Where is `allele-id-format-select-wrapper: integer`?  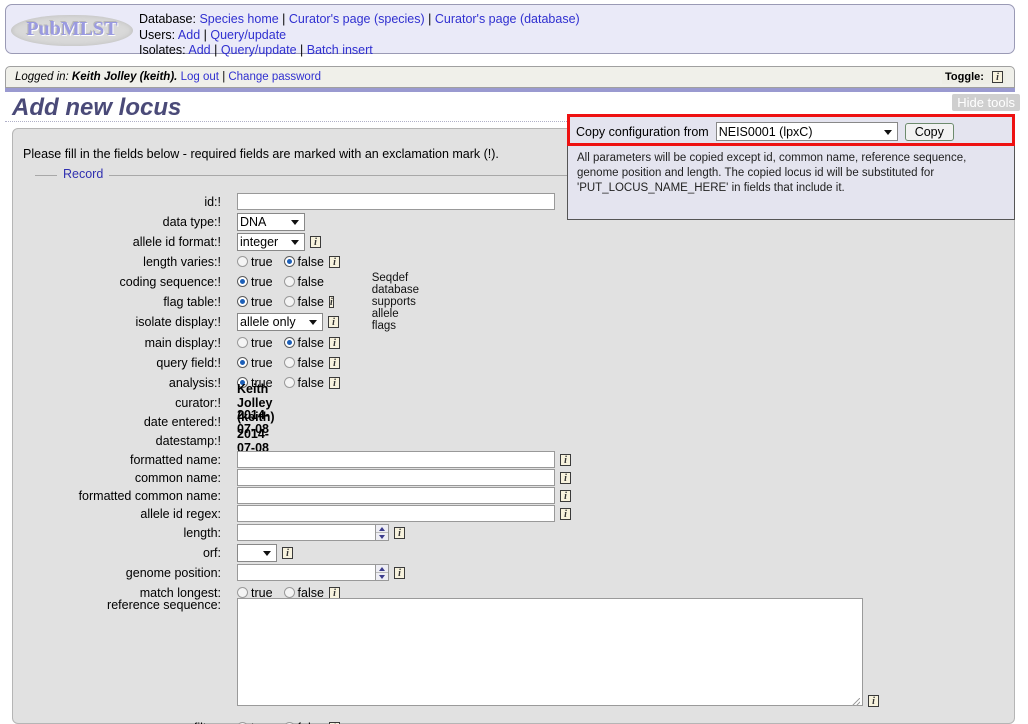 allele-id-format-select-wrapper: integer is located at coordinates (271, 241).